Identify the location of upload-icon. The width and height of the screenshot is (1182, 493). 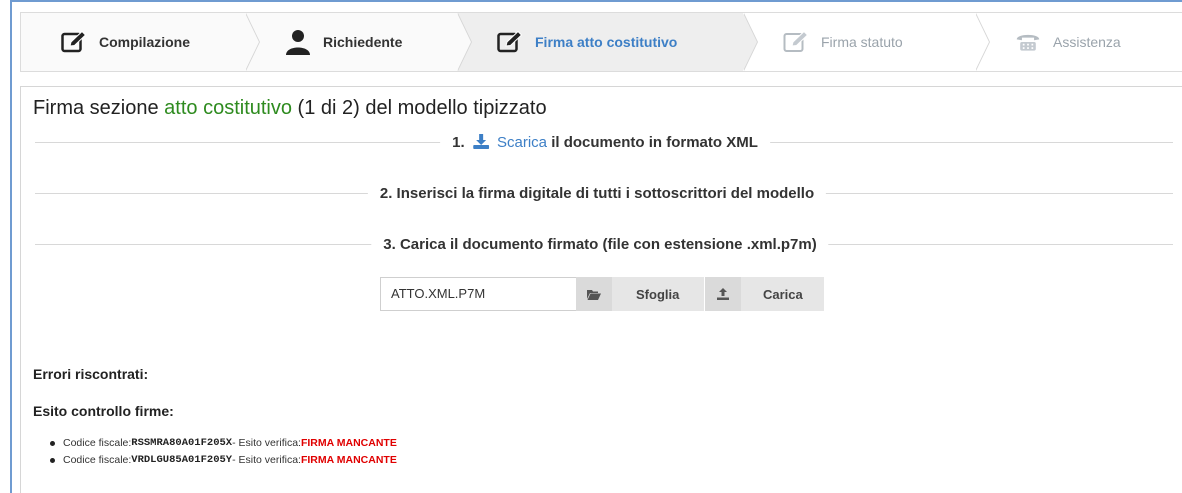
(723, 294).